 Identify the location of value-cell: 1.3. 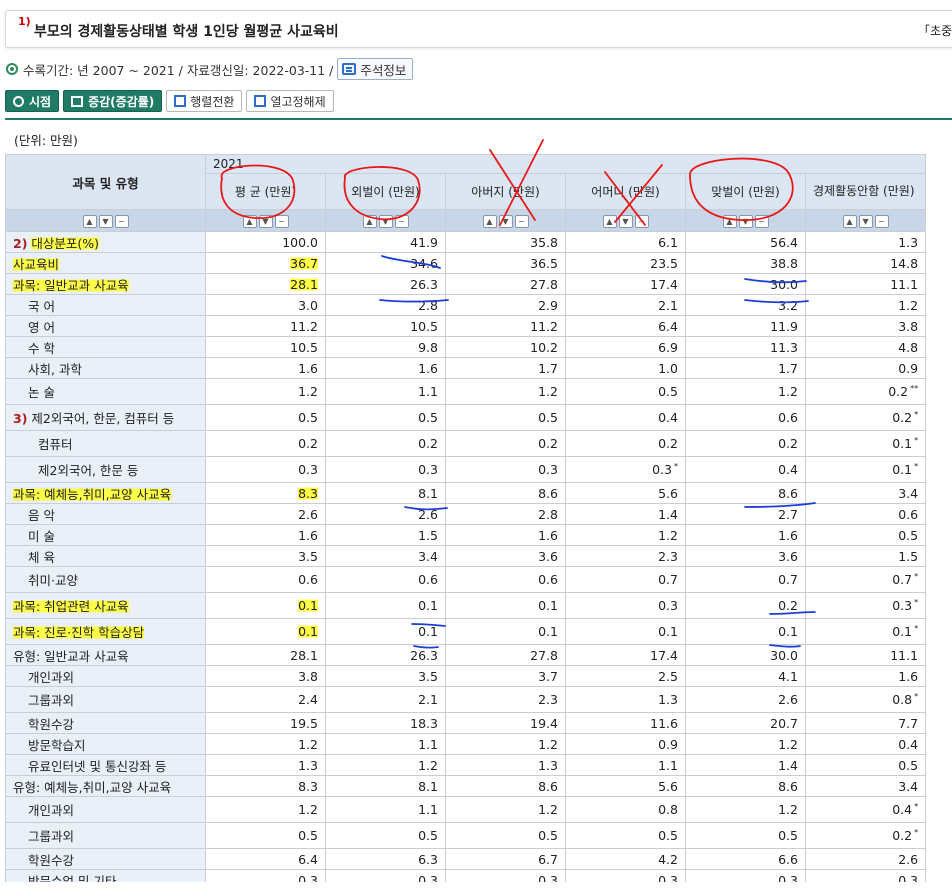
(265, 765).